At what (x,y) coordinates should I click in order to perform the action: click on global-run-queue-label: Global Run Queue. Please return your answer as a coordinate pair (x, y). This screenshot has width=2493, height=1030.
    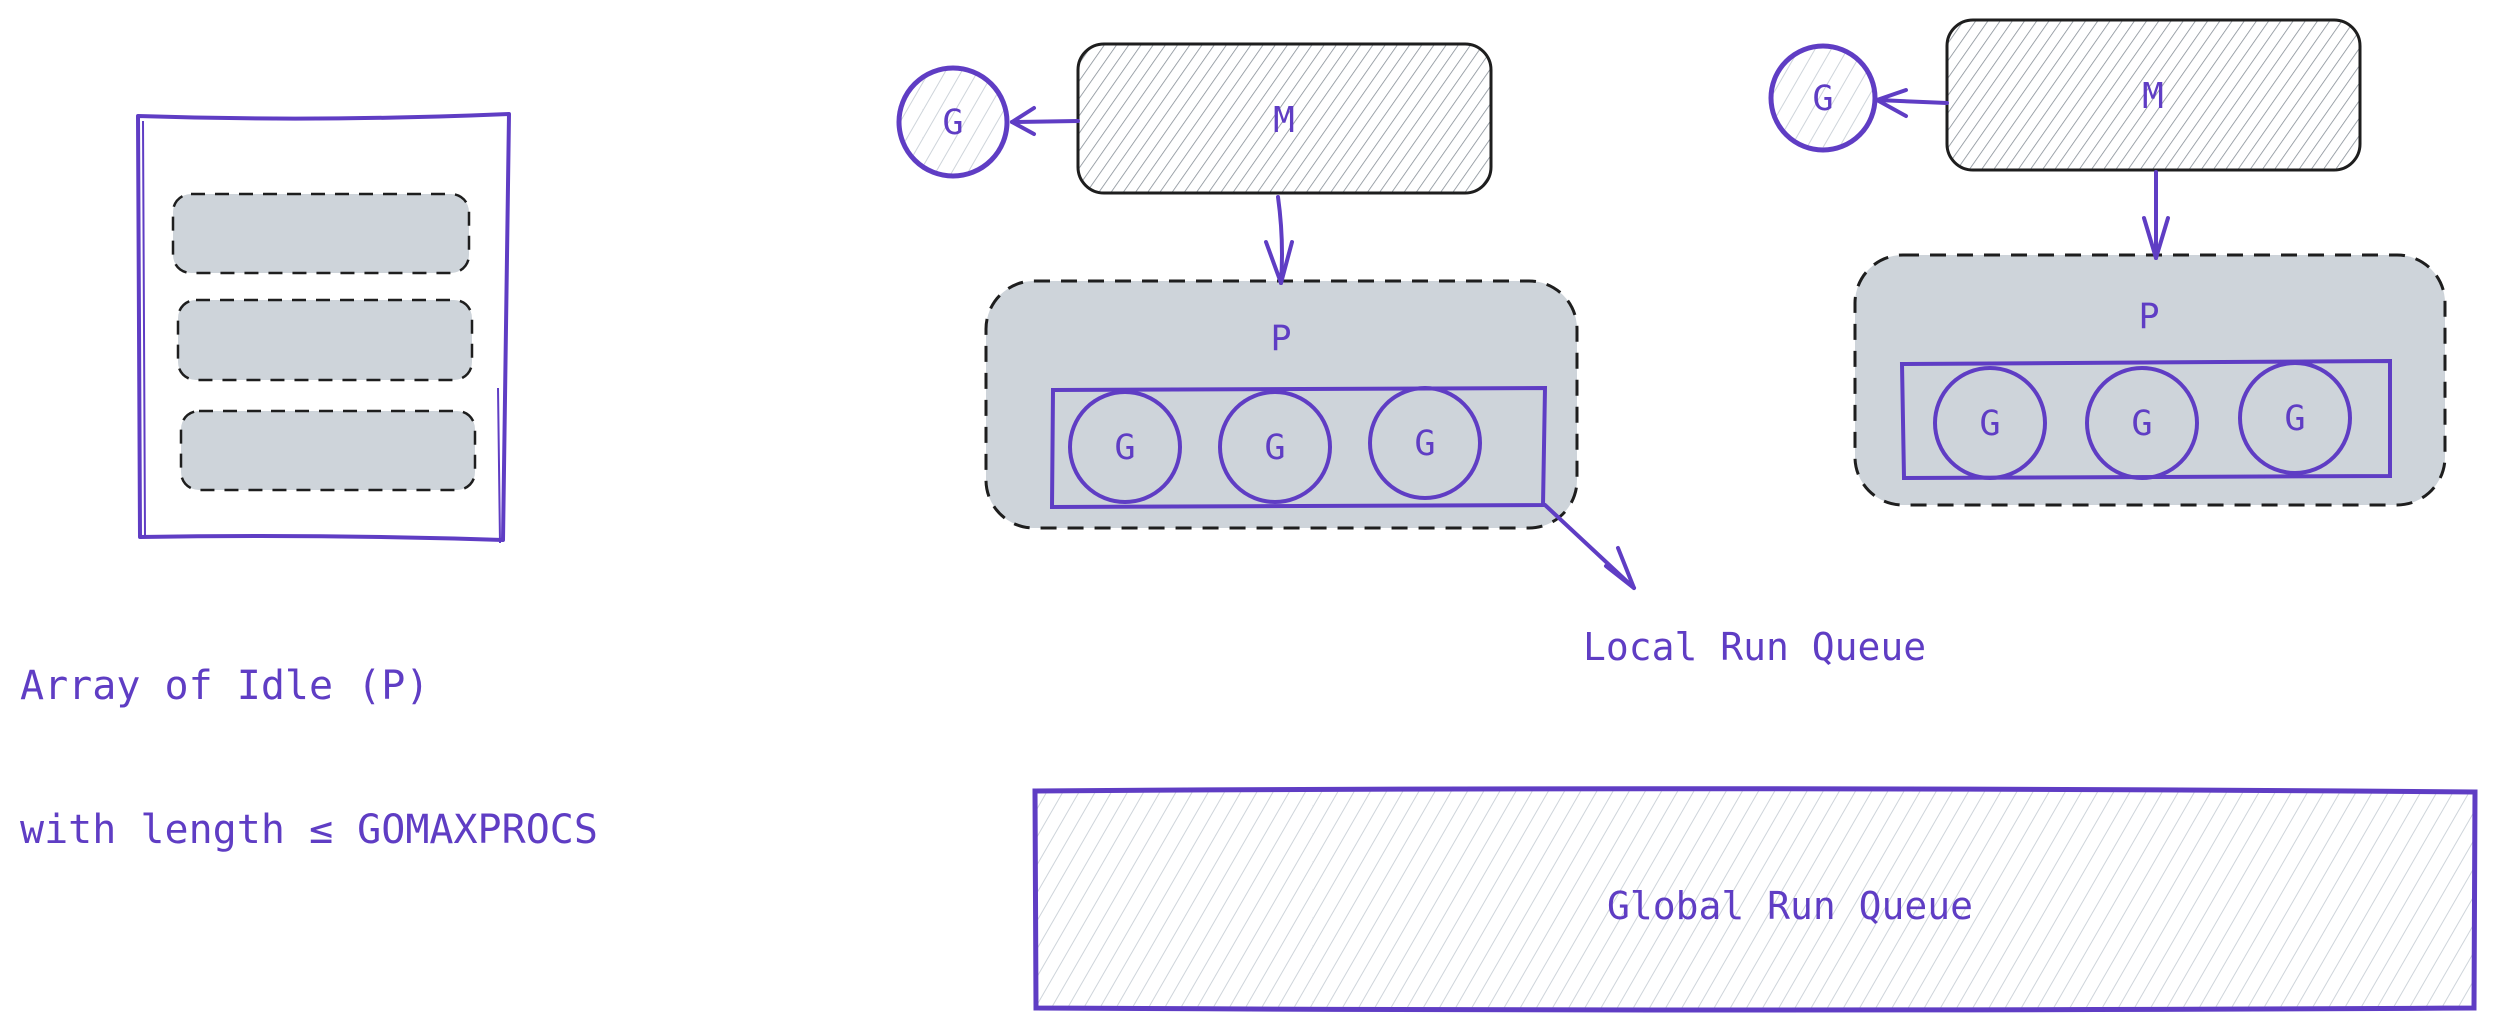
    Looking at the image, I should click on (1790, 906).